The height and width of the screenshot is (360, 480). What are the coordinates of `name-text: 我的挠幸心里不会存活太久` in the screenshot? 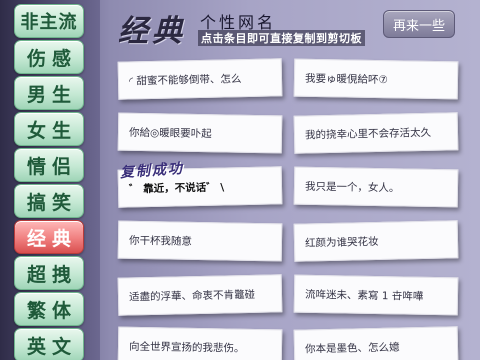 It's located at (368, 133).